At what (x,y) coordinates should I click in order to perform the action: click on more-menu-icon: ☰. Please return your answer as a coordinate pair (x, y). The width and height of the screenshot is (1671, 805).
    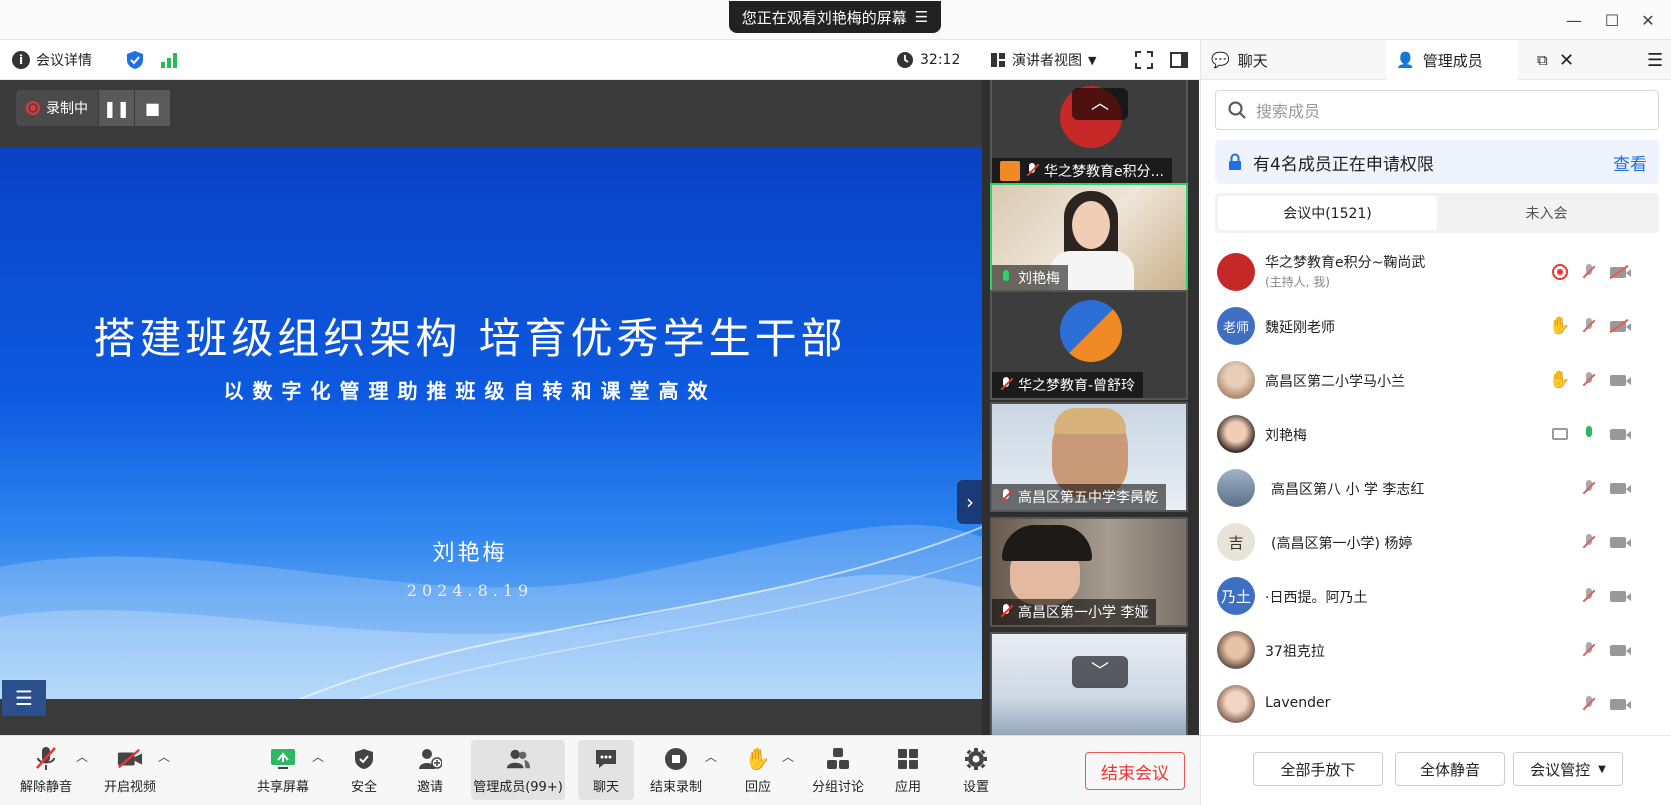
    Looking at the image, I should click on (1655, 60).